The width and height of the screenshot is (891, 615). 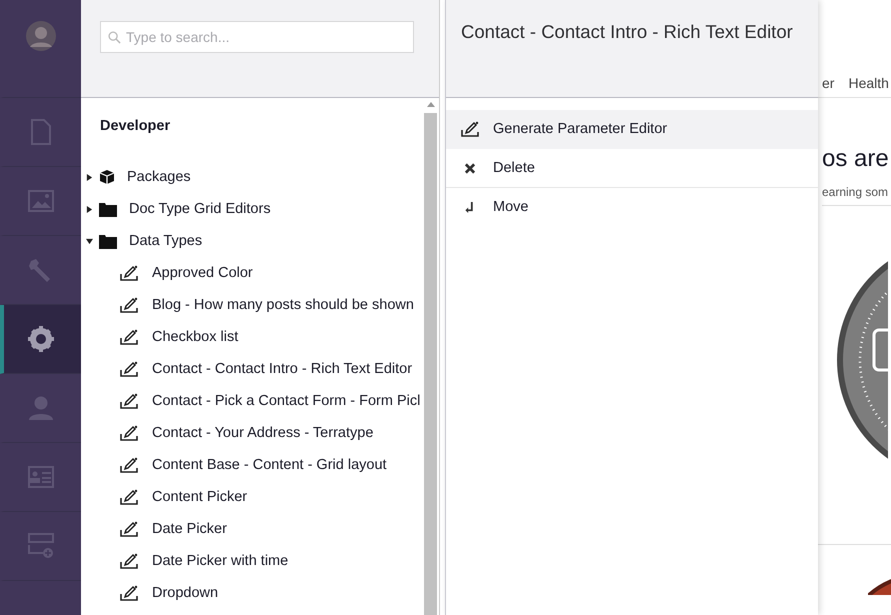 I want to click on page-heading: os are, so click(x=856, y=159).